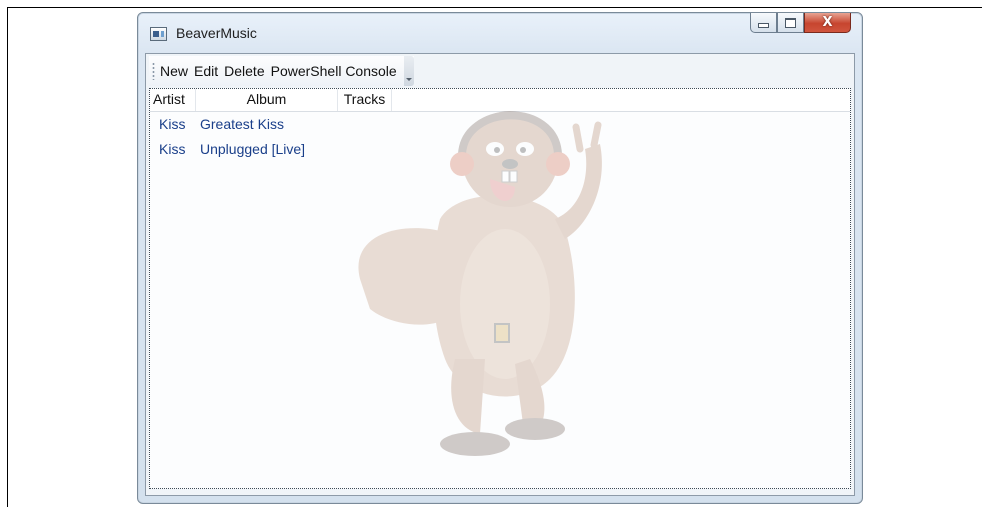 The width and height of the screenshot is (982, 507). Describe the element at coordinates (267, 100) in the screenshot. I see `column-header-album: Album` at that location.